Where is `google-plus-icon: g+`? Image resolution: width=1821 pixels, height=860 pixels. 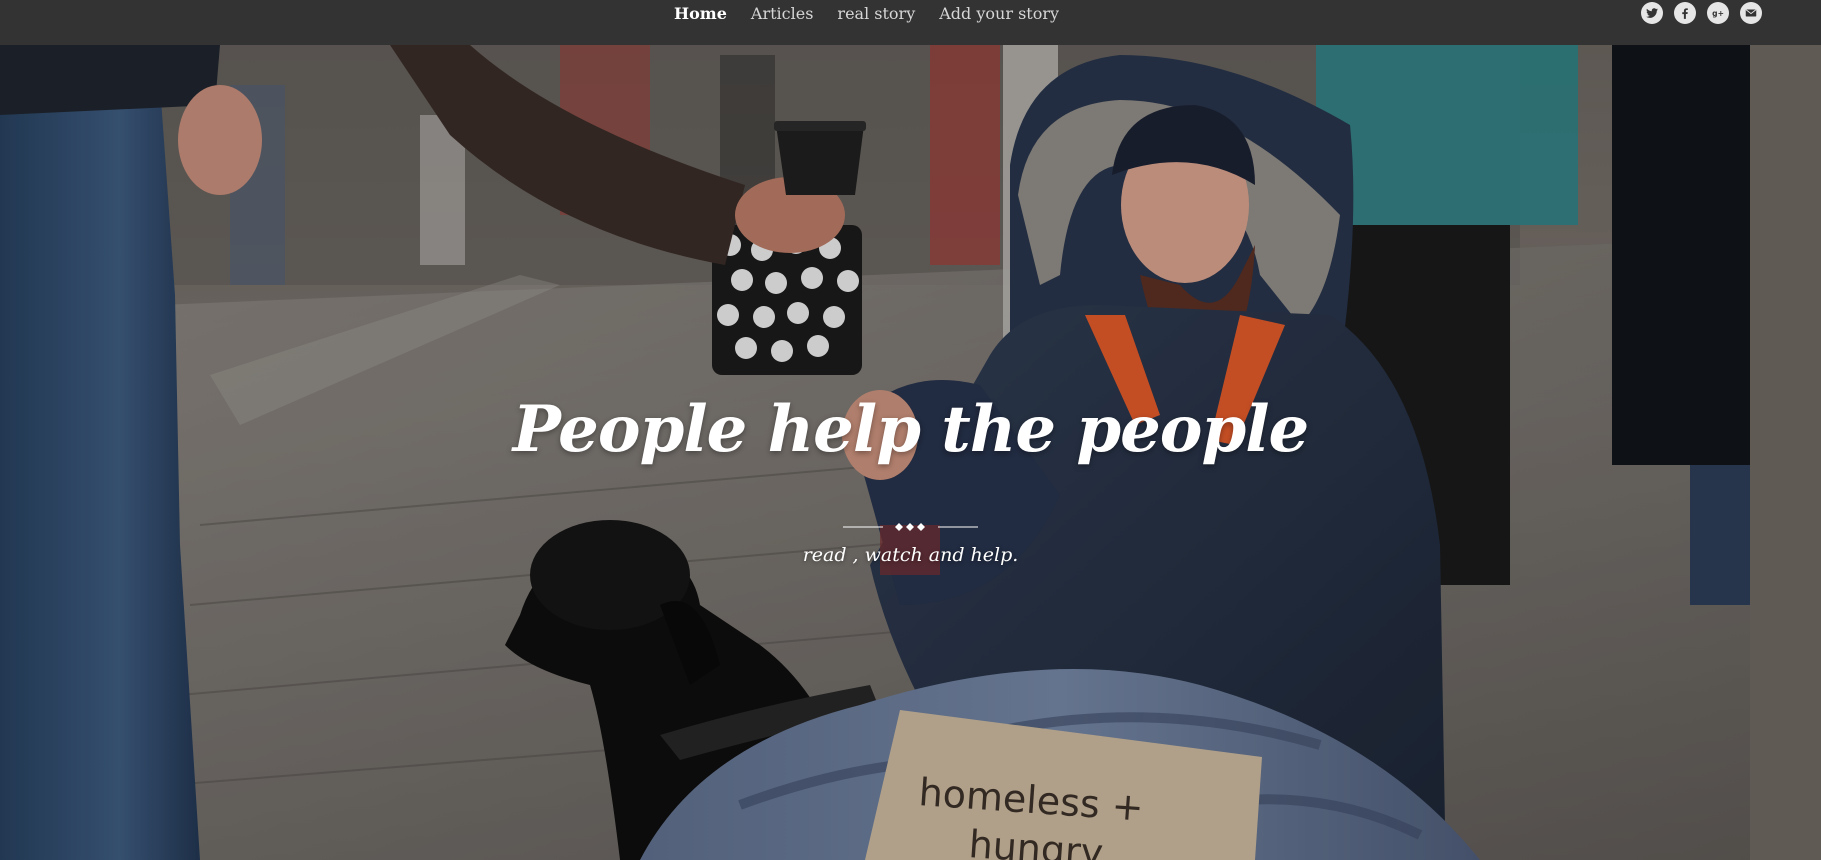
google-plus-icon: g+ is located at coordinates (1718, 13).